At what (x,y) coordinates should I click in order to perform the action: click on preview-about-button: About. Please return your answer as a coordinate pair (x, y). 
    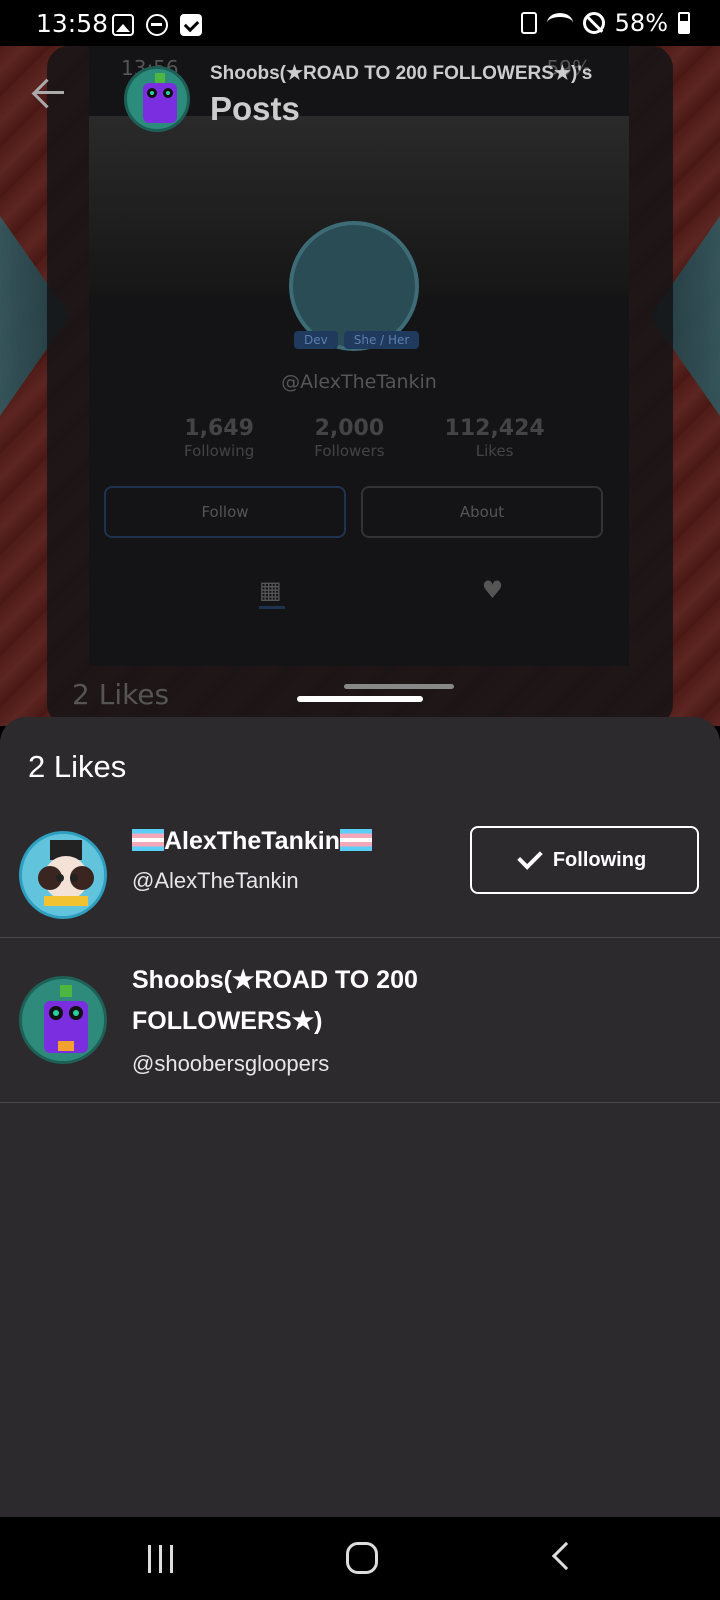
    Looking at the image, I should click on (482, 512).